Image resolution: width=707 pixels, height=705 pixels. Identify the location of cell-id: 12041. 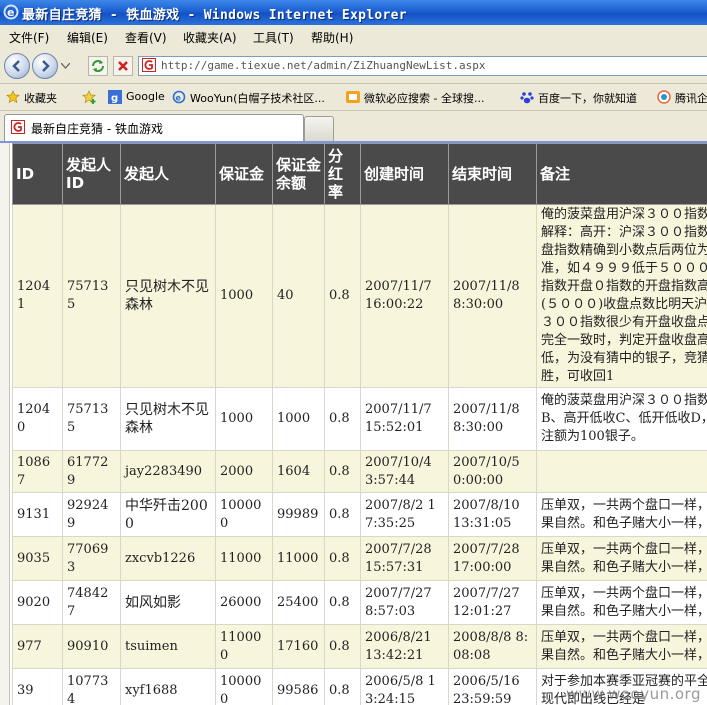
(37, 296).